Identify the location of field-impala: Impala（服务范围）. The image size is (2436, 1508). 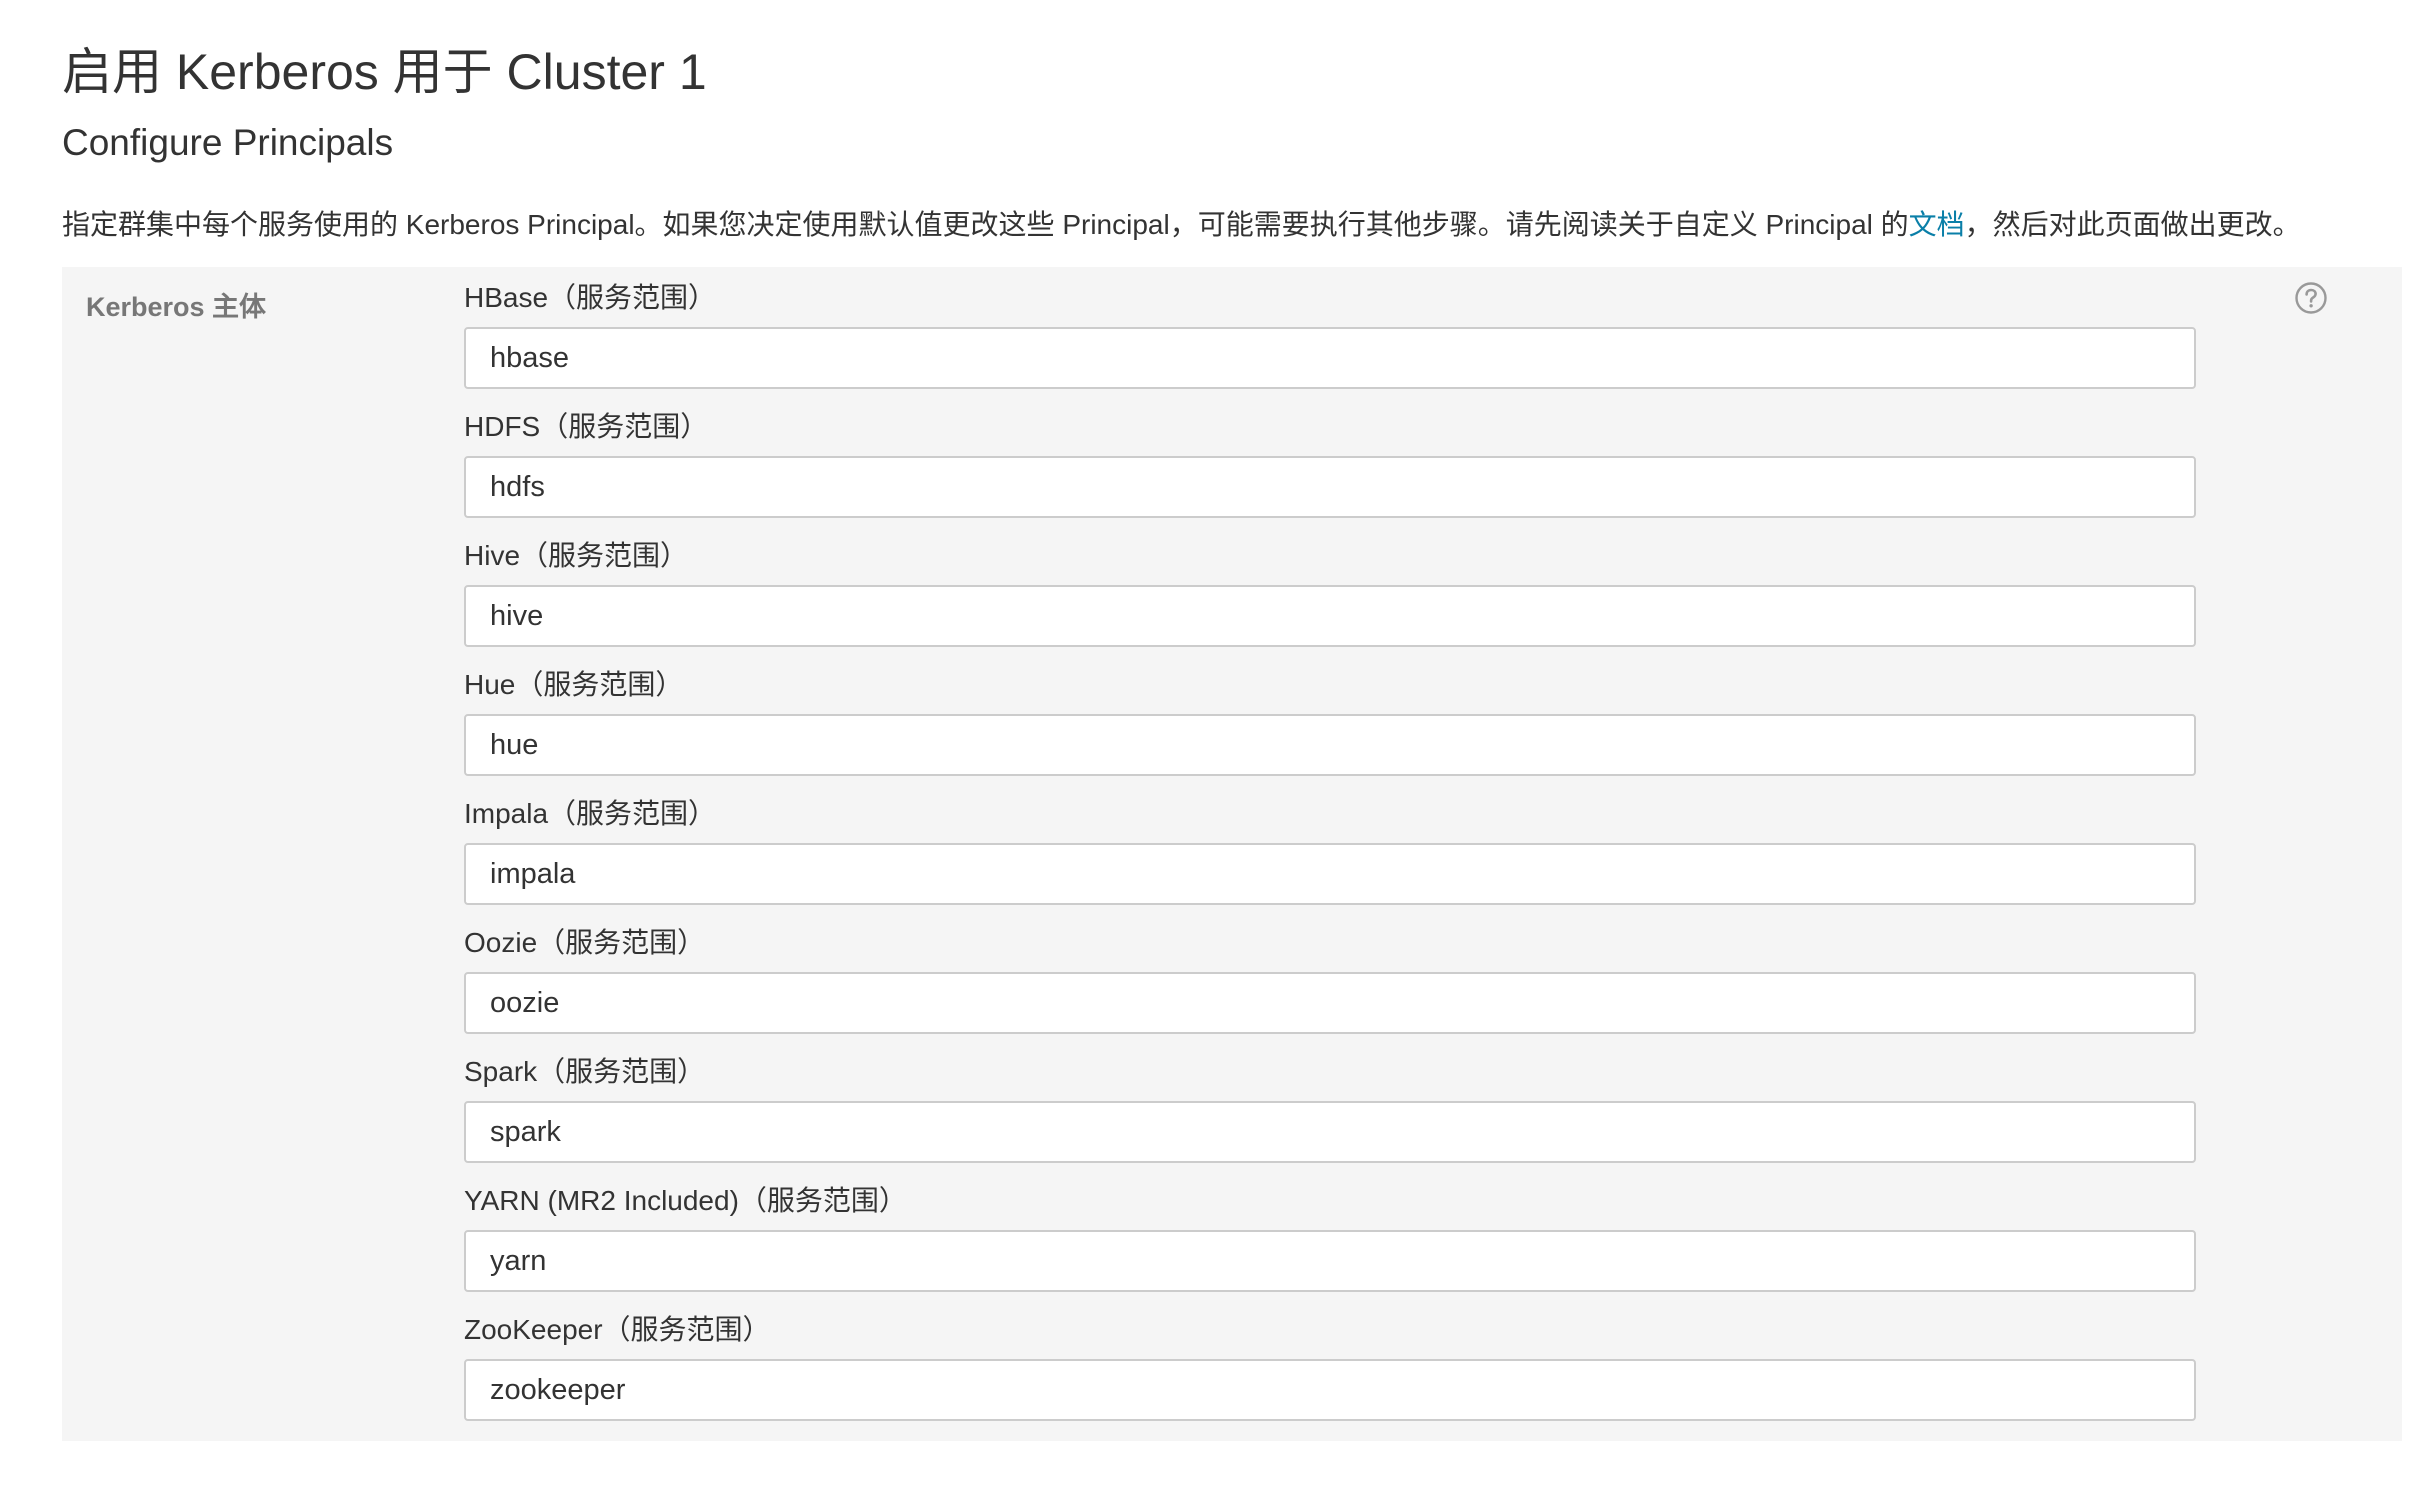
(1330, 861).